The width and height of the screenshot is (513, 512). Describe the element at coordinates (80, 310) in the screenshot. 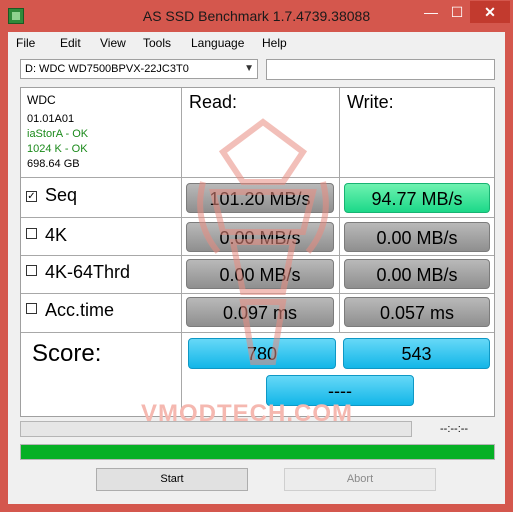

I see `acctime-label-text: Acc.time` at that location.